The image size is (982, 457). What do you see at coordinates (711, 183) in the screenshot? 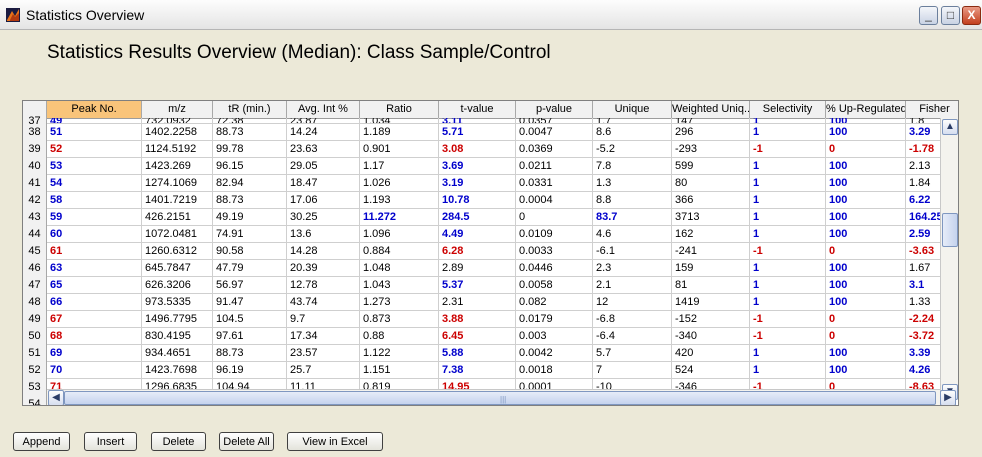
I see `table-cell: 80` at bounding box center [711, 183].